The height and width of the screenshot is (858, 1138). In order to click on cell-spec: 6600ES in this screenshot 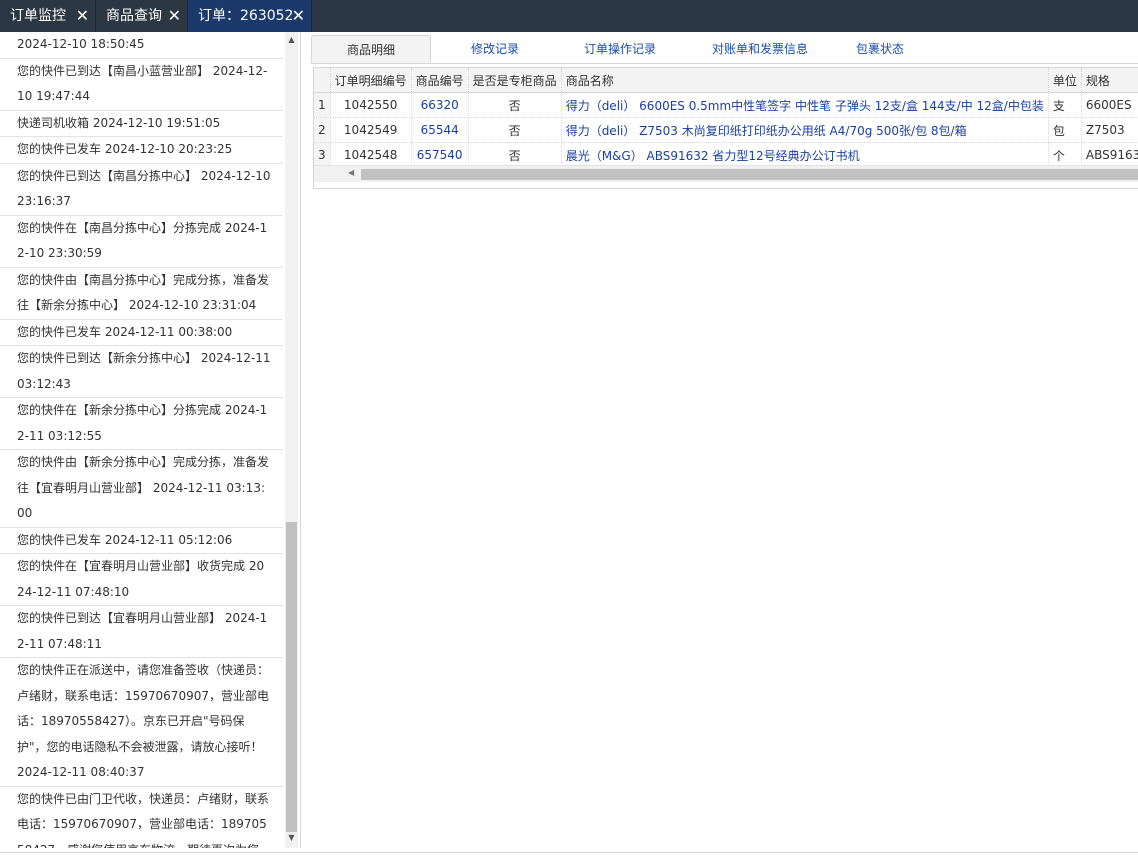, I will do `click(1109, 105)`.